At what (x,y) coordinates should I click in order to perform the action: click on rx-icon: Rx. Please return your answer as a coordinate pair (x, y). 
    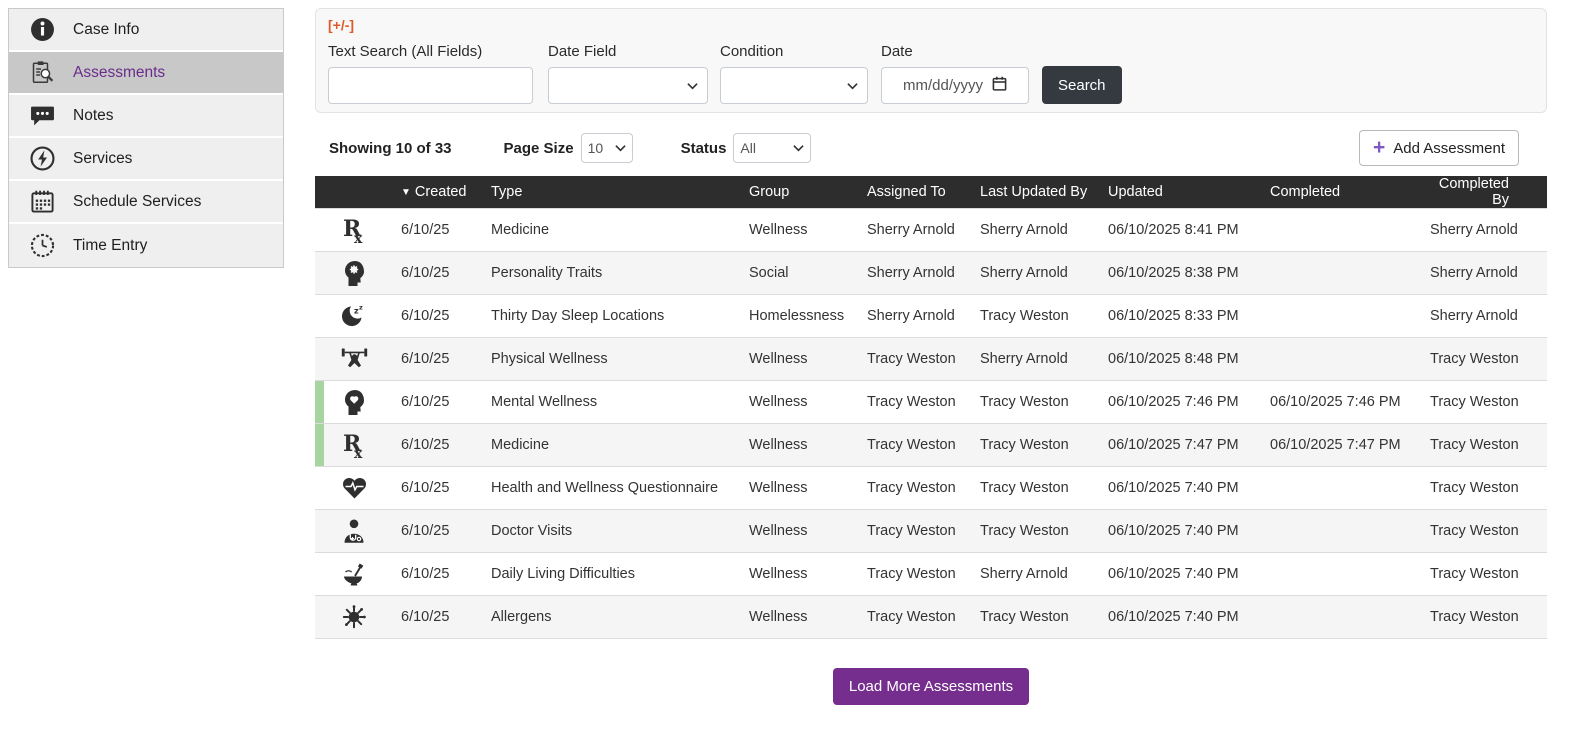
    Looking at the image, I should click on (354, 445).